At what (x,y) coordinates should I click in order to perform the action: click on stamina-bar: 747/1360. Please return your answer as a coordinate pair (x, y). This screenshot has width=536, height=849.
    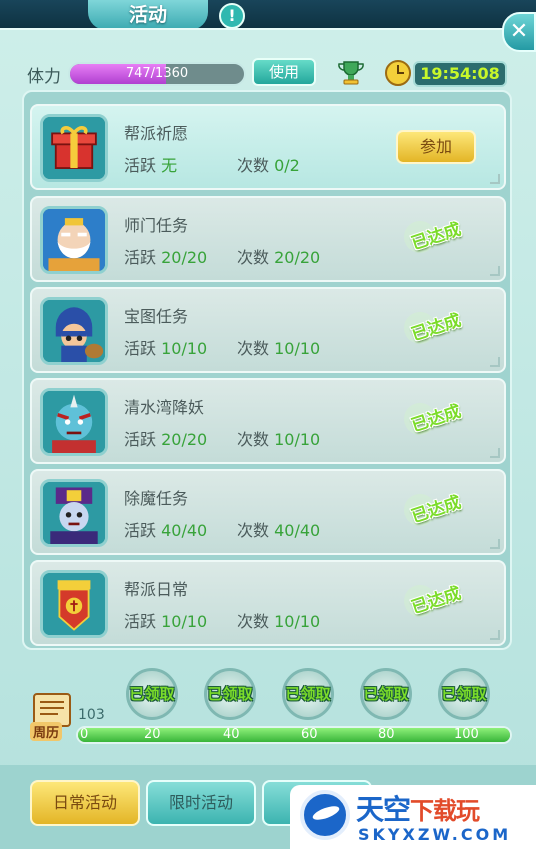
    Looking at the image, I should click on (157, 74).